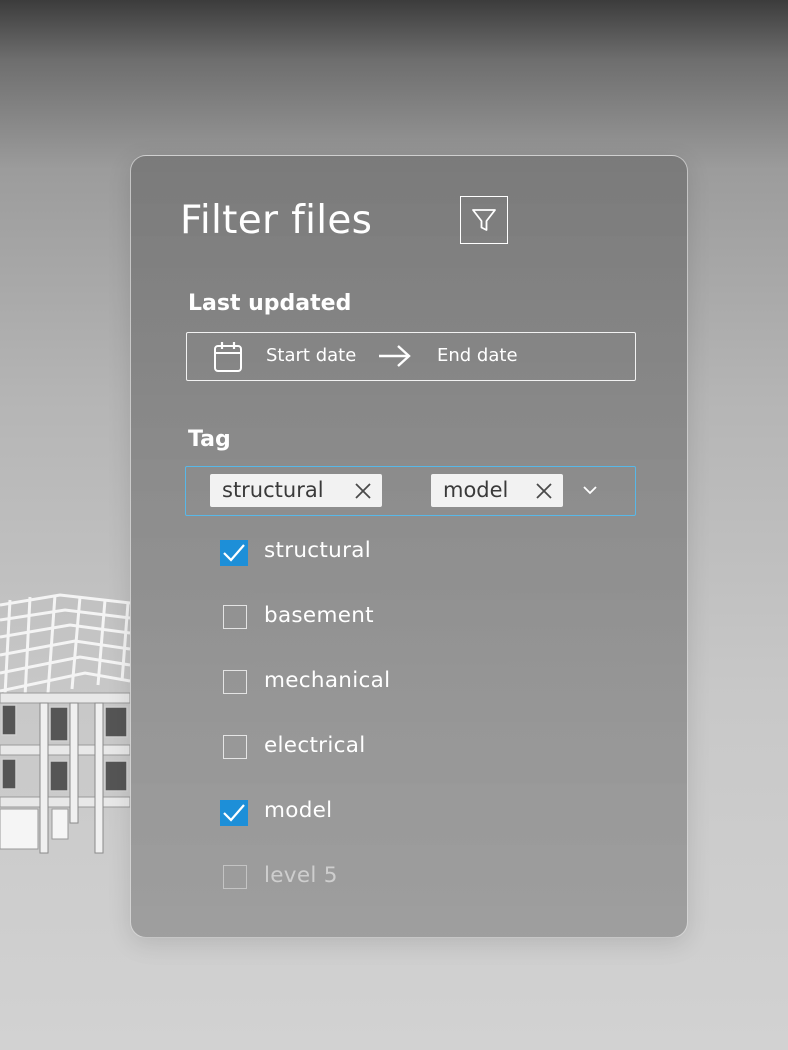  I want to click on option-model: model, so click(368, 813).